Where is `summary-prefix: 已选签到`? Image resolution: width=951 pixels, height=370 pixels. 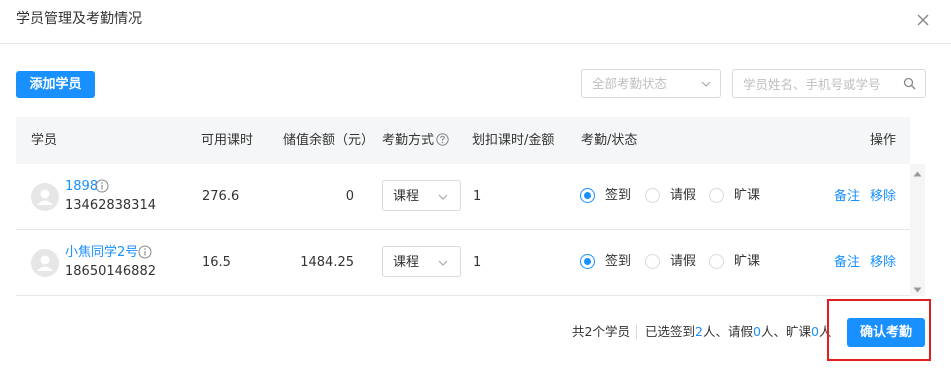
summary-prefix: 已选签到 is located at coordinates (670, 331).